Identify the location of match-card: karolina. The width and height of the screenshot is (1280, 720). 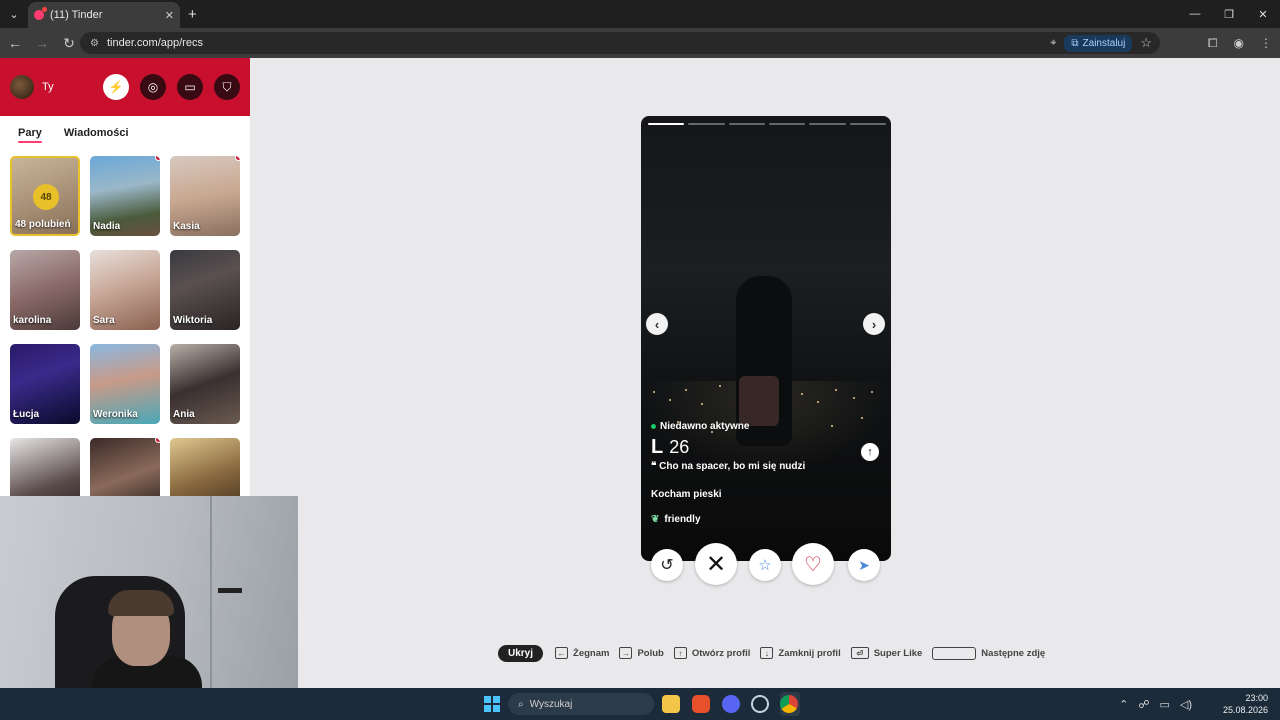
(45, 290).